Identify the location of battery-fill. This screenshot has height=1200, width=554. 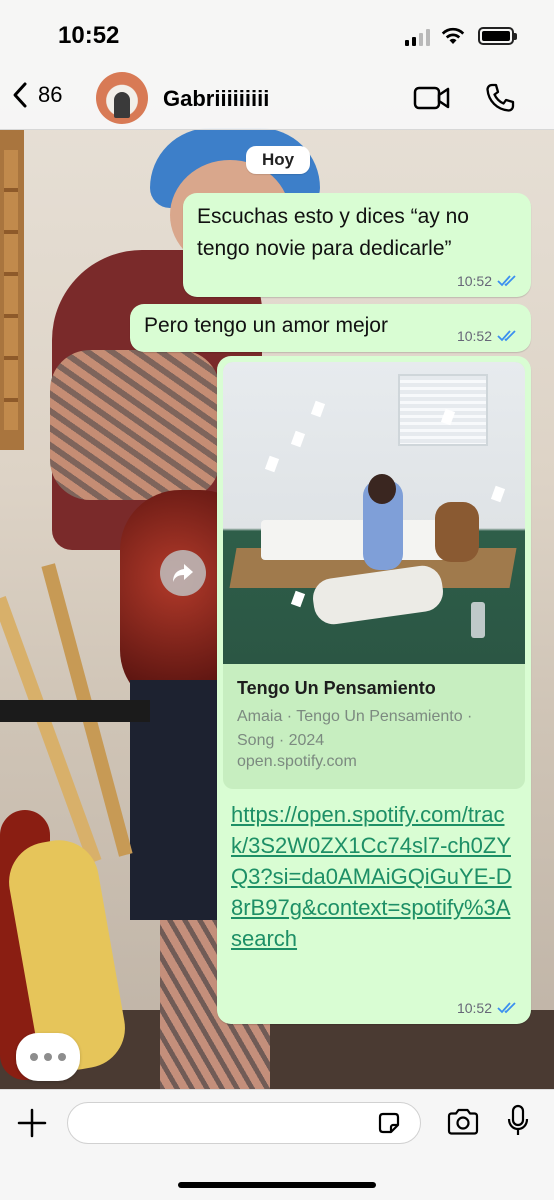
(496, 36).